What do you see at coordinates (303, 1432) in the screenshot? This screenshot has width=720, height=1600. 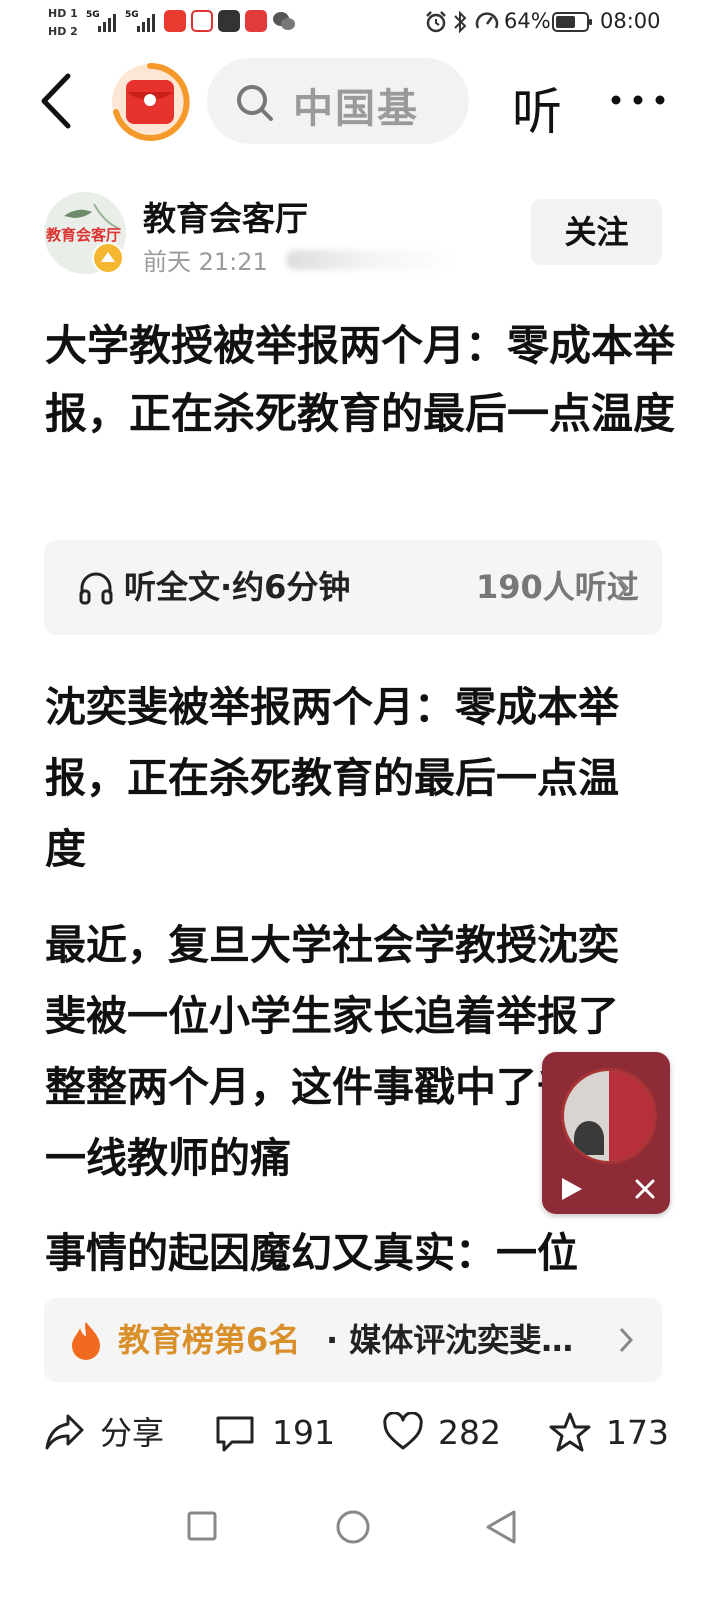 I see `comment-count: 191` at bounding box center [303, 1432].